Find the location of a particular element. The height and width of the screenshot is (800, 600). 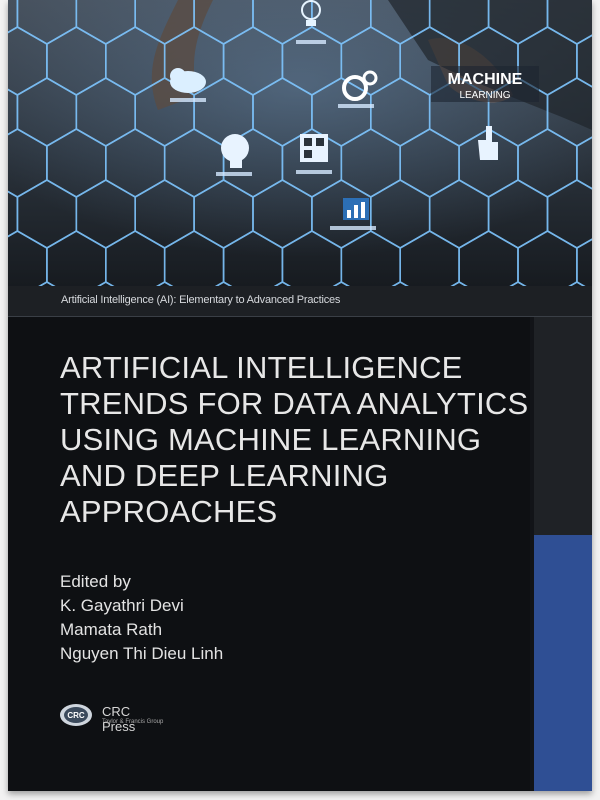

title-line: USING MACHINE LEARNING is located at coordinates (271, 439).